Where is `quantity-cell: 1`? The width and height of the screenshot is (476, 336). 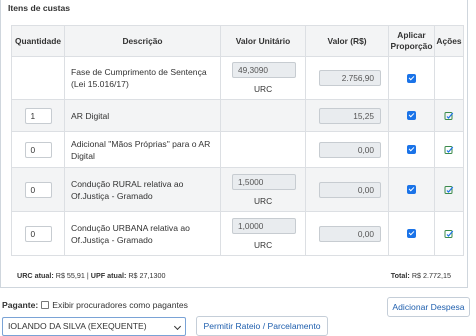
quantity-cell: 1 is located at coordinates (38, 115).